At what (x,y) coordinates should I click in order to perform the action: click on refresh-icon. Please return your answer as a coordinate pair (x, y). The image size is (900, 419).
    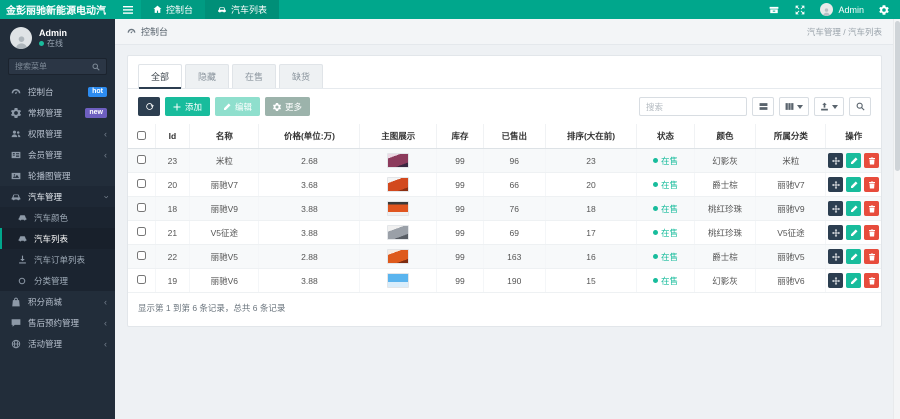
    Looking at the image, I should click on (149, 106).